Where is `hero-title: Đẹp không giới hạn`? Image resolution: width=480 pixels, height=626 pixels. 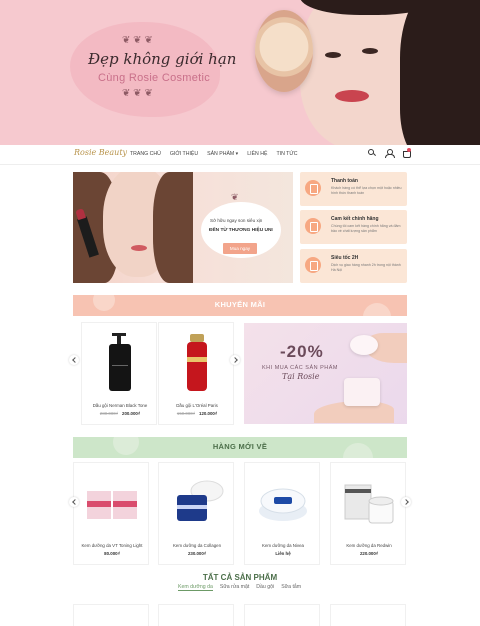 hero-title: Đẹp không giới hạn is located at coordinates (162, 59).